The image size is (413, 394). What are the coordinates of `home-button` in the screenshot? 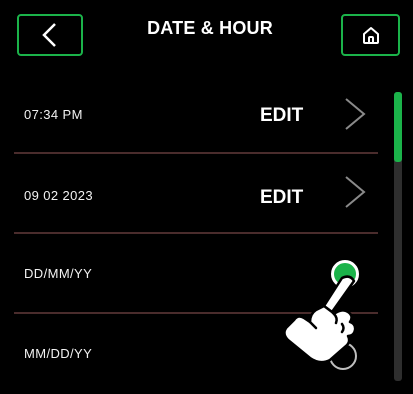 It's located at (370, 35).